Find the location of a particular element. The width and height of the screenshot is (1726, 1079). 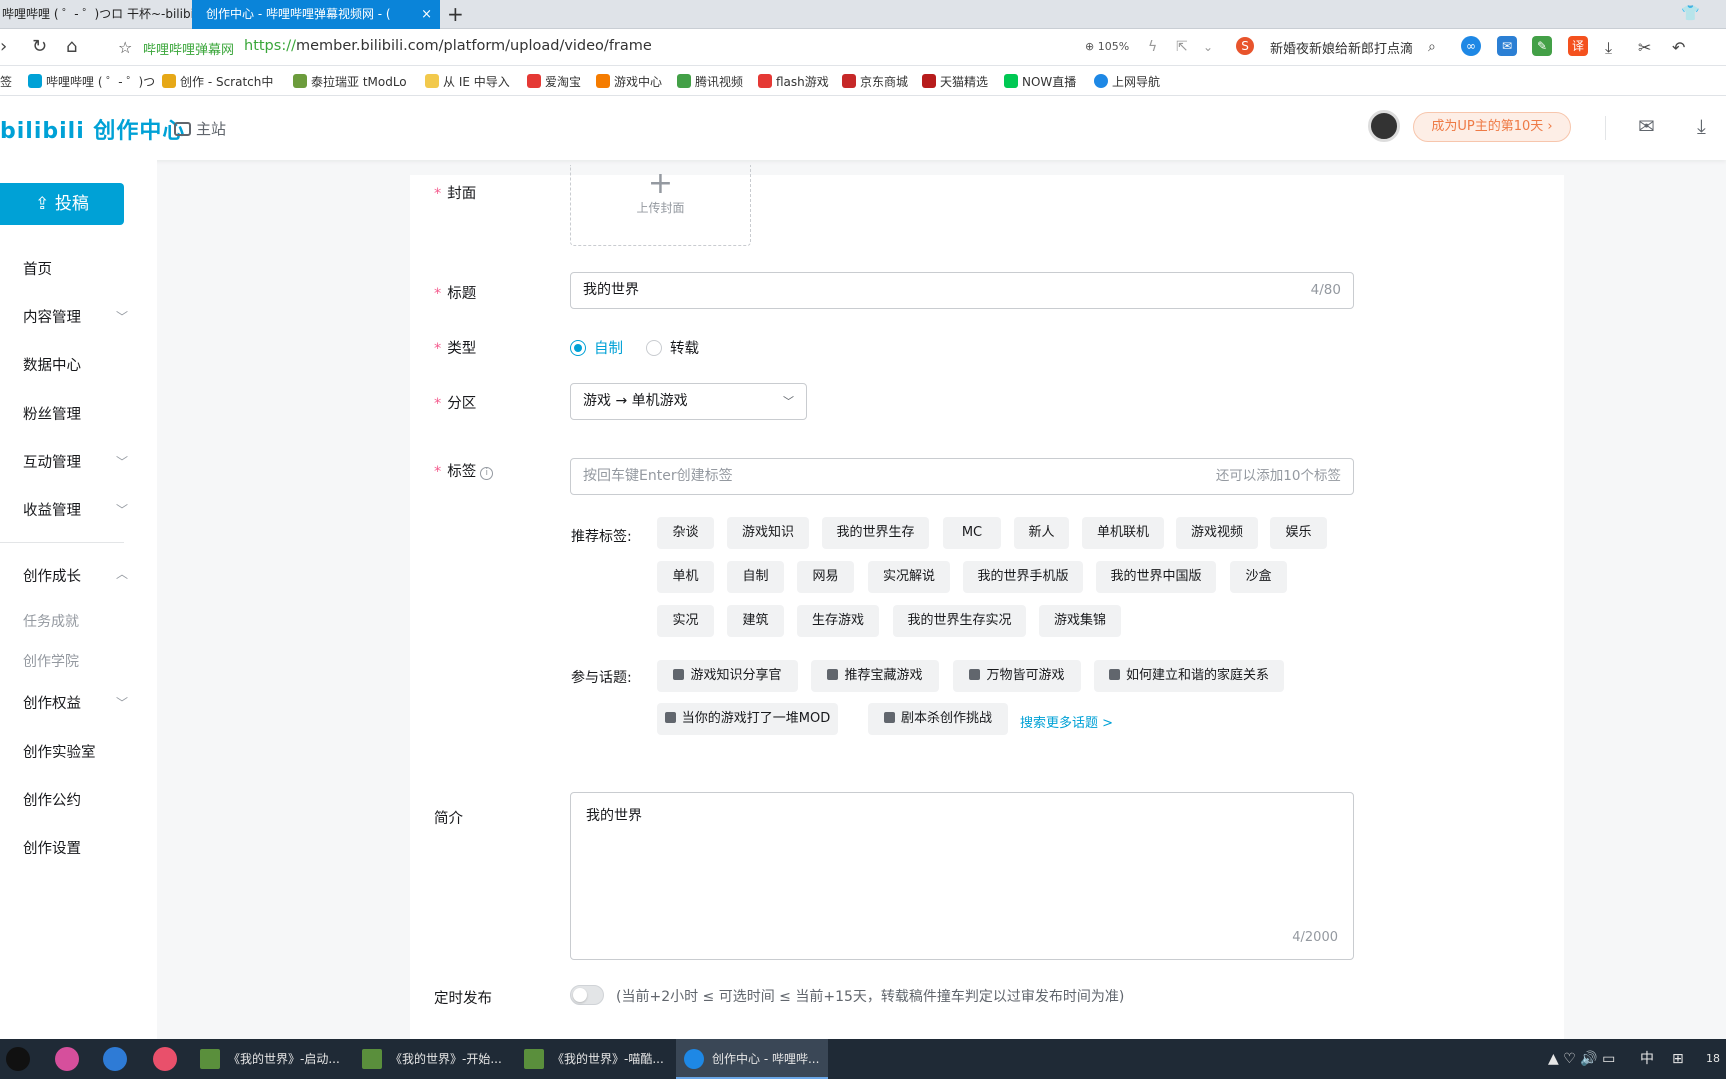

type-radio-original: 自制 is located at coordinates (596, 347).